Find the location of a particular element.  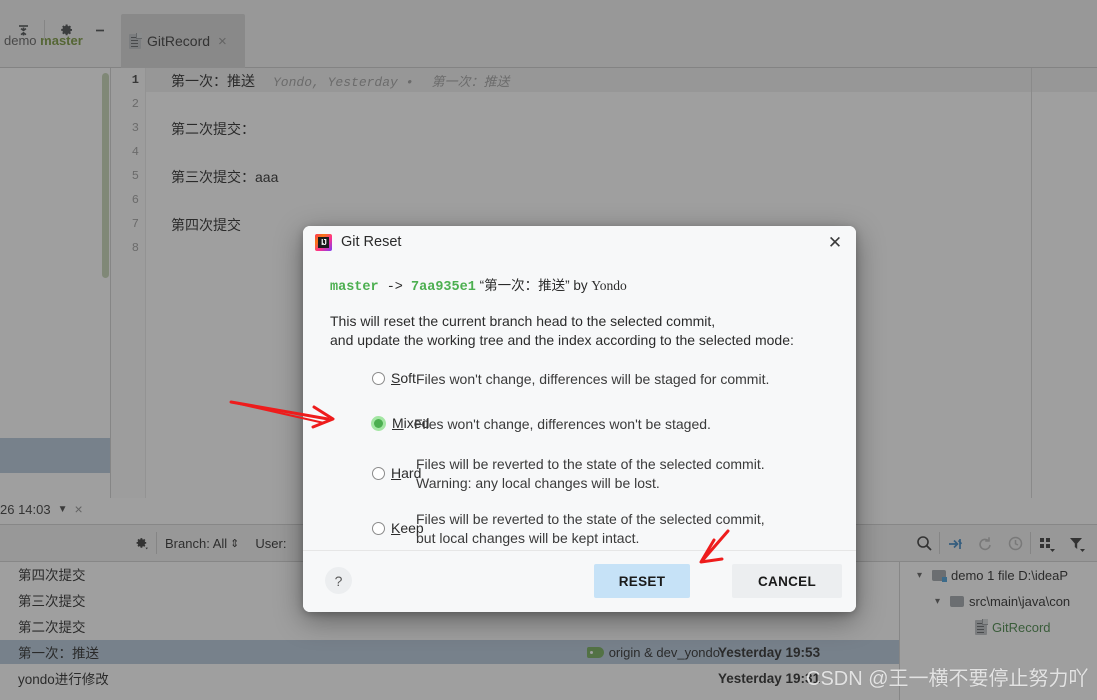

stepper-icon: ⇕ is located at coordinates (235, 543).